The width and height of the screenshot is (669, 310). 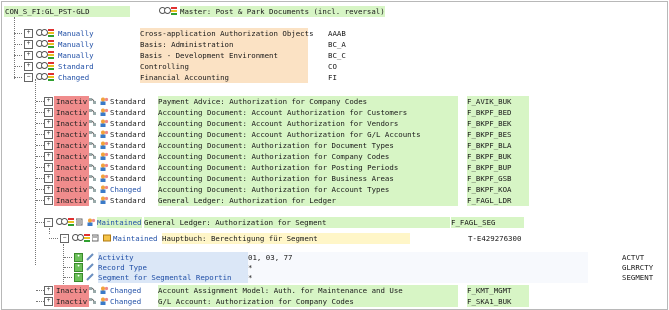 I want to click on field-value: *, so click(x=418, y=277).